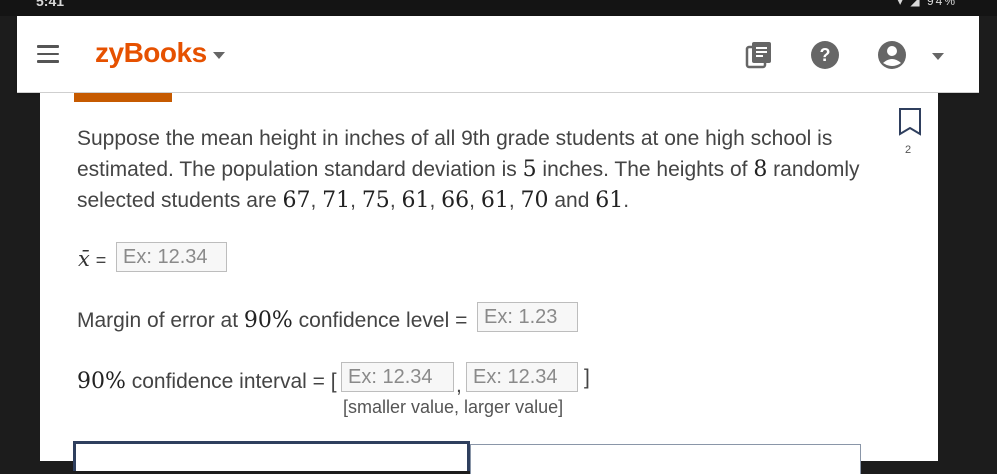  What do you see at coordinates (459, 385) in the screenshot?
I see `comma: ,` at bounding box center [459, 385].